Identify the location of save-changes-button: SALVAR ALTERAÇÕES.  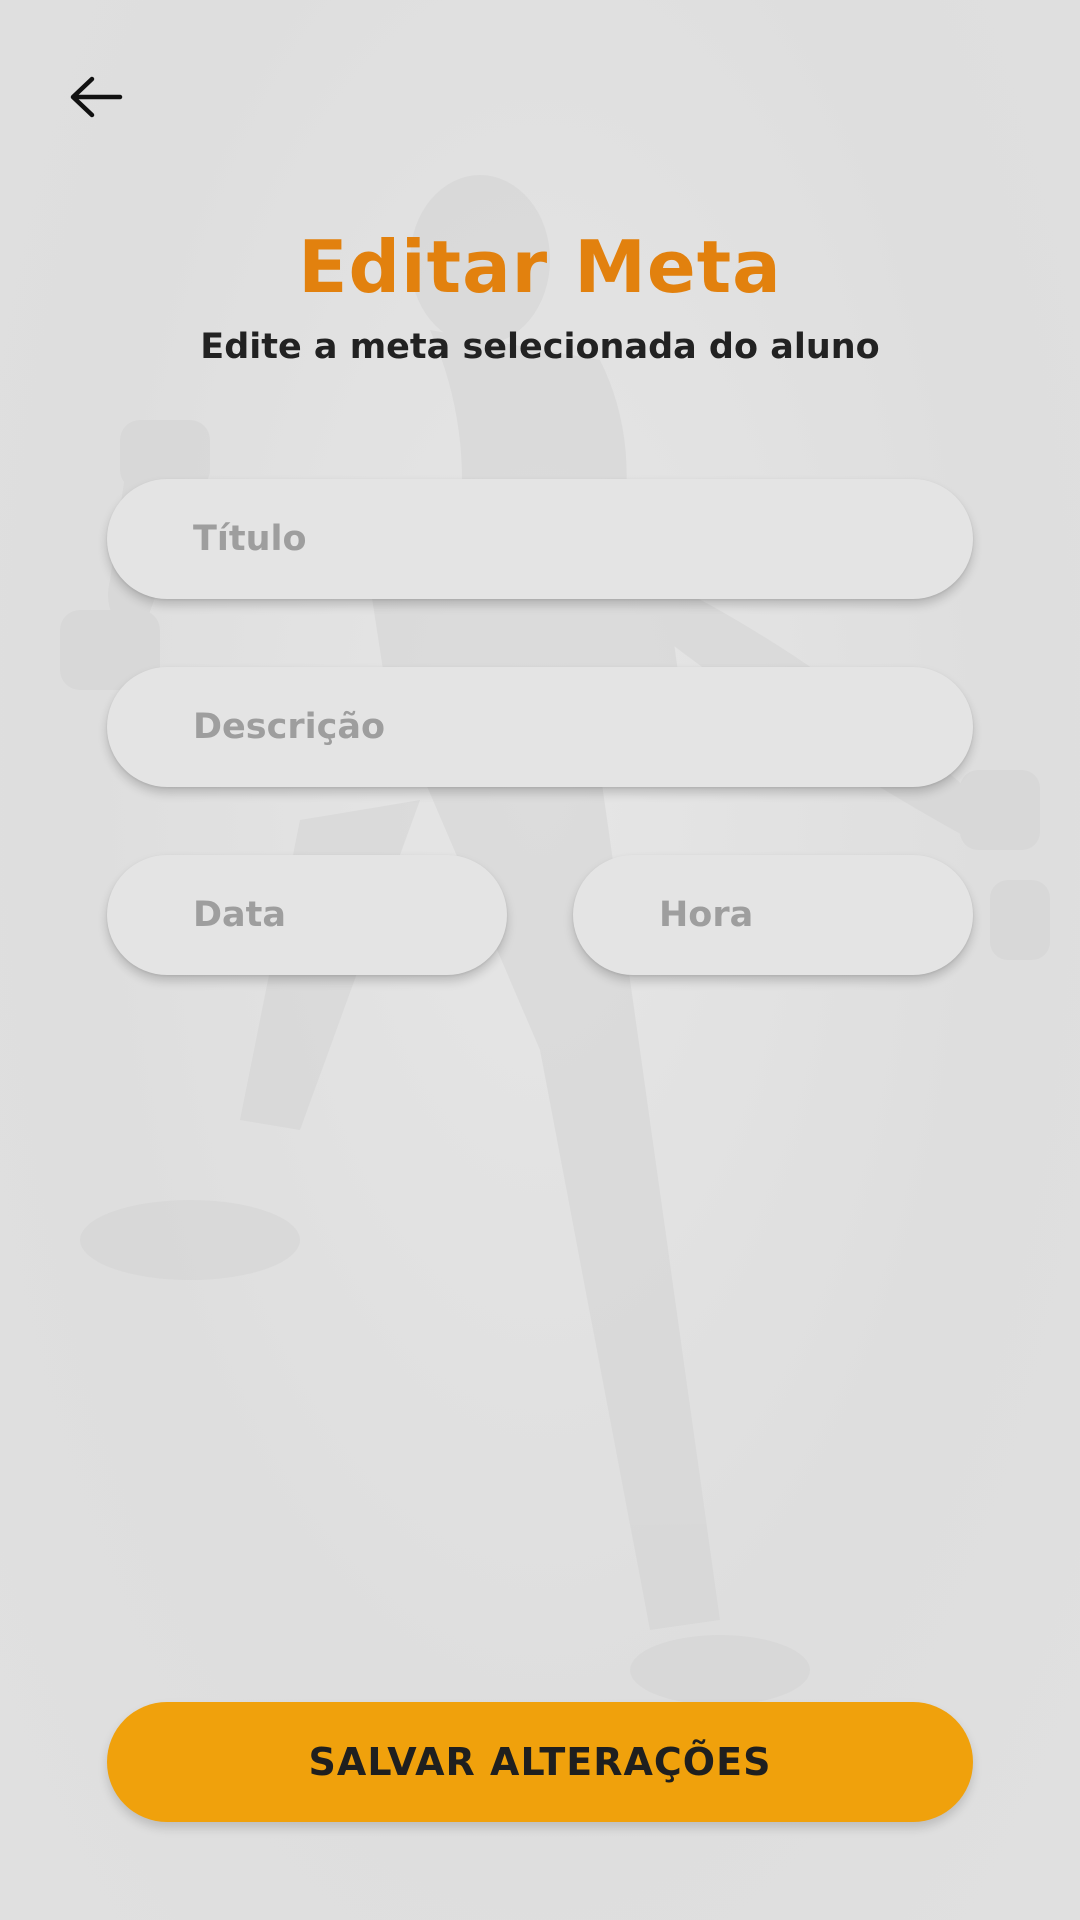
(540, 1762).